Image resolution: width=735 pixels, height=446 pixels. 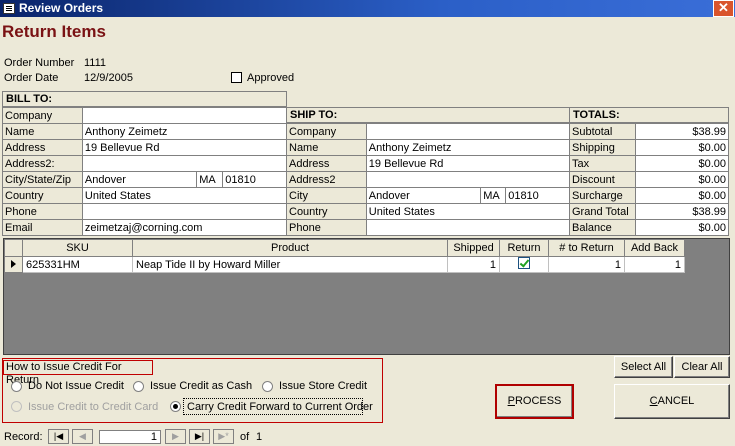 I want to click on ship-address2-field, so click(x=468, y=179).